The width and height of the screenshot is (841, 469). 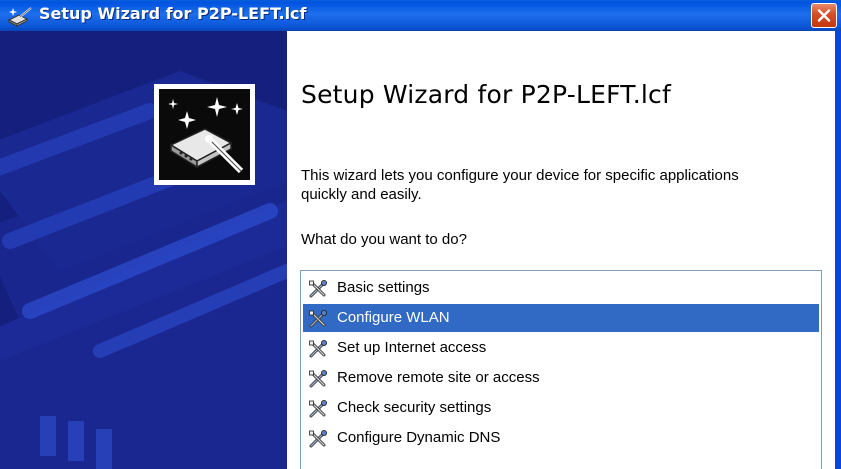 What do you see at coordinates (561, 408) in the screenshot?
I see `list-item-security-settings: Check security settings` at bounding box center [561, 408].